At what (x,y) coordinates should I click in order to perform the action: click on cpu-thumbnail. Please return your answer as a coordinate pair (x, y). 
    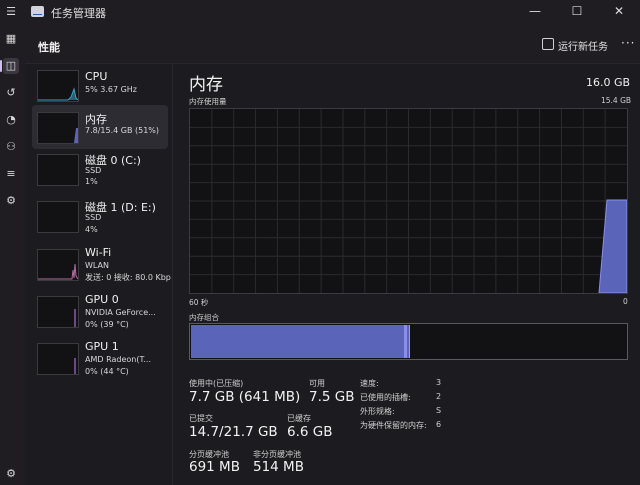
    Looking at the image, I should click on (58, 86).